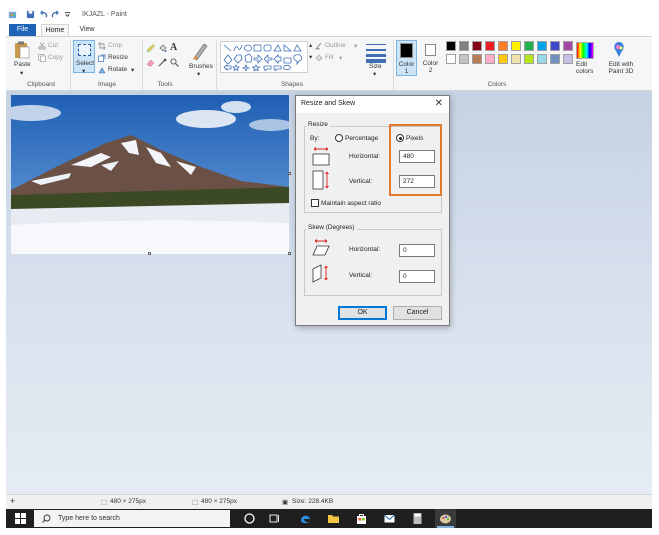 The width and height of the screenshot is (659, 535). What do you see at coordinates (150, 62) in the screenshot?
I see `eraser-icon` at bounding box center [150, 62].